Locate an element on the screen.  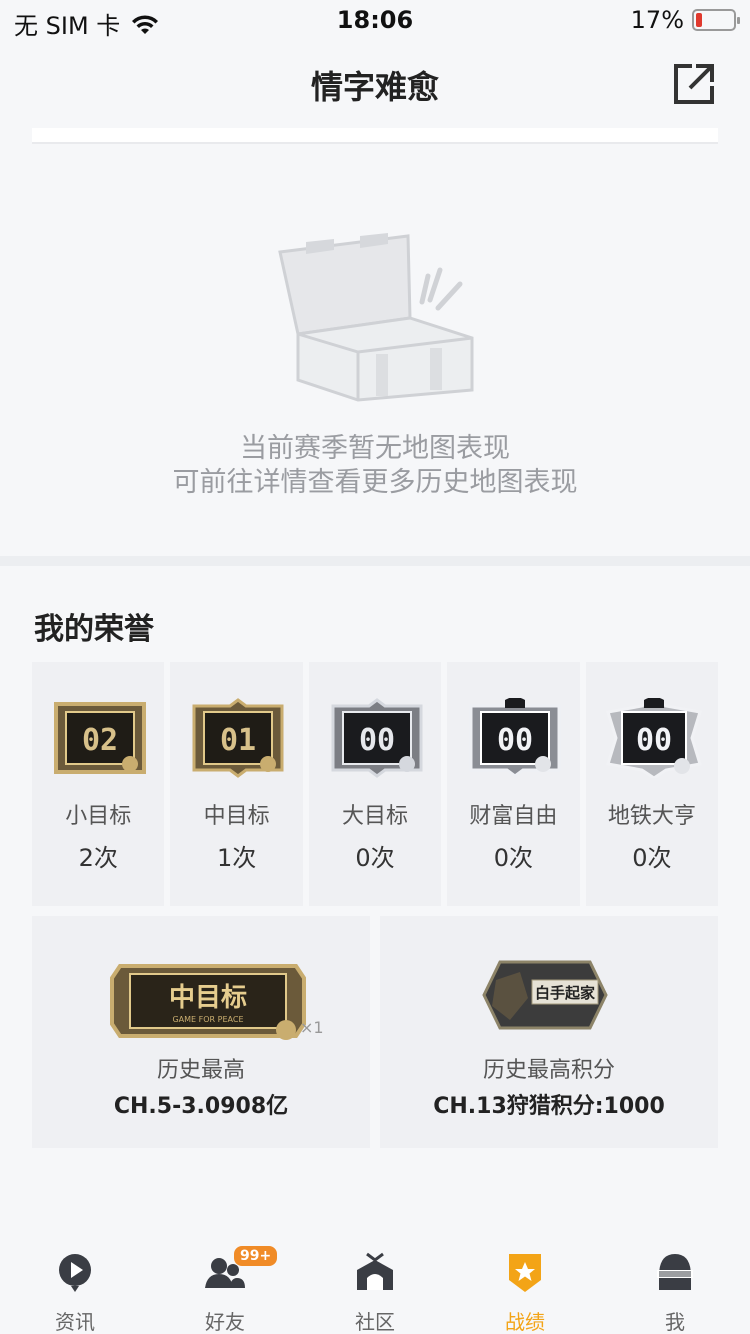
honor-item-big-goal: 00 大目标 0次 is located at coordinates (375, 784).